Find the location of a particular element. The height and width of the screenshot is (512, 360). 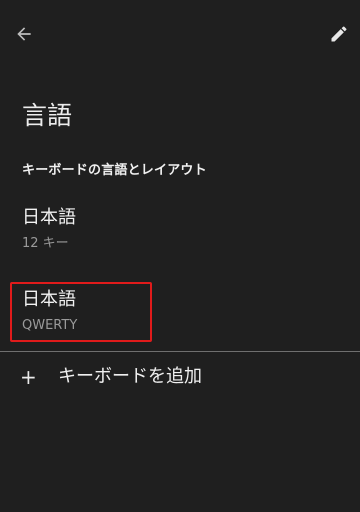

top-app-bar is located at coordinates (180, 32).